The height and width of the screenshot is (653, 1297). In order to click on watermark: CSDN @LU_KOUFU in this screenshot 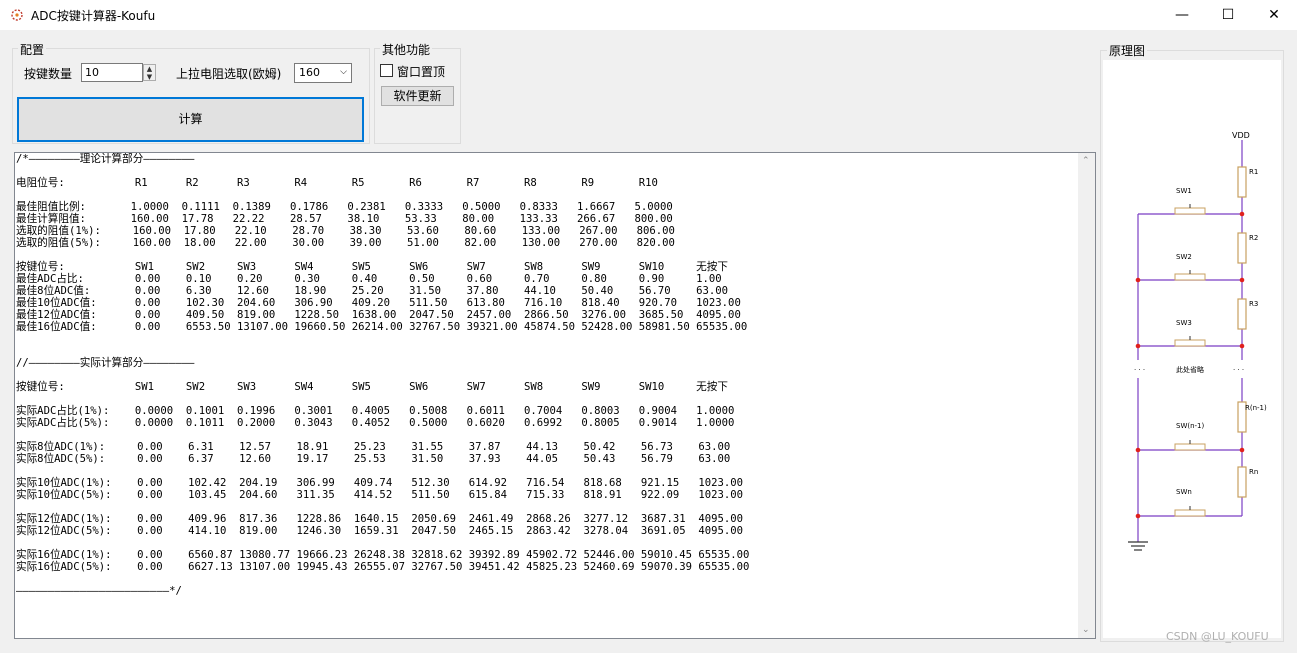, I will do `click(1217, 636)`.